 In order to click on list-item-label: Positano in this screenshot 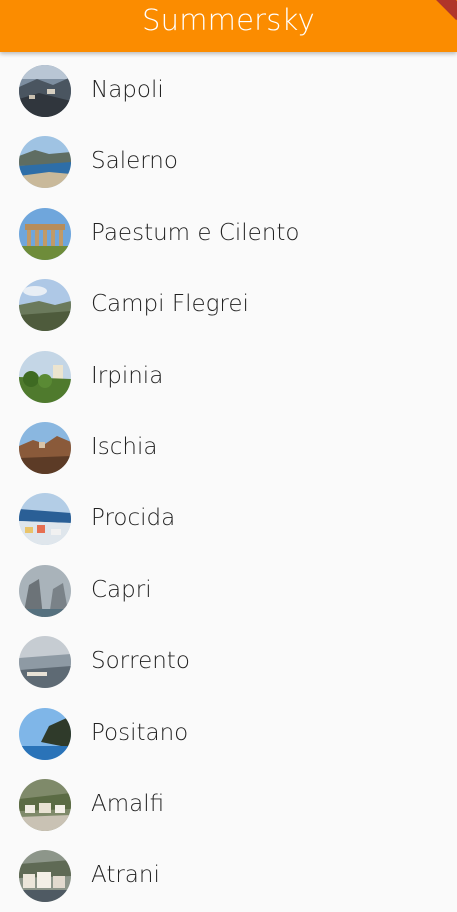, I will do `click(140, 732)`.